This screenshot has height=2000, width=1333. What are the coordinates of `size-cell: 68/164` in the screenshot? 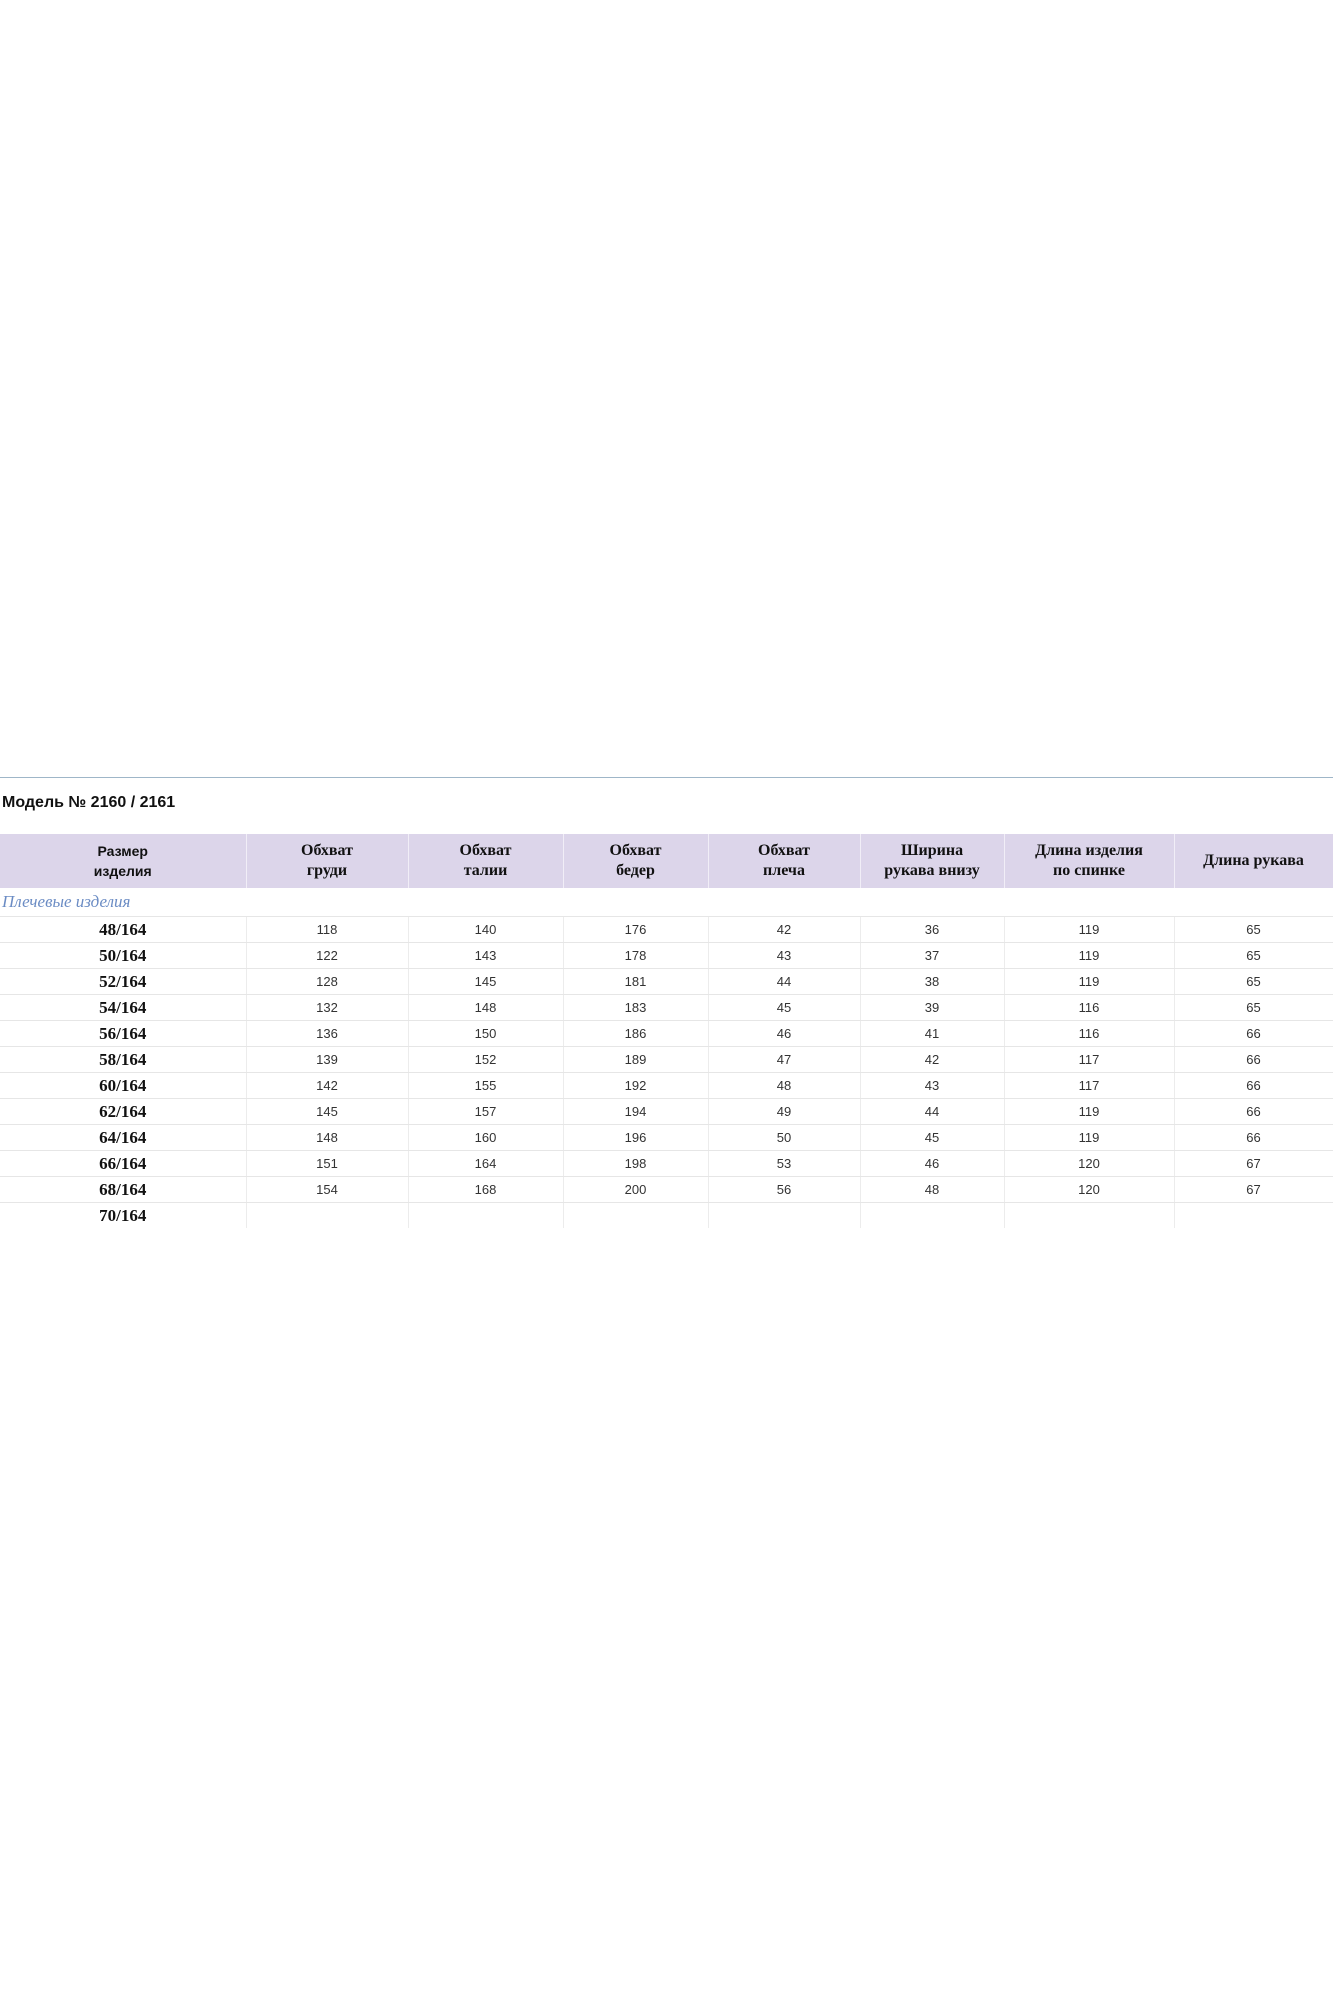 It's located at (123, 1189).